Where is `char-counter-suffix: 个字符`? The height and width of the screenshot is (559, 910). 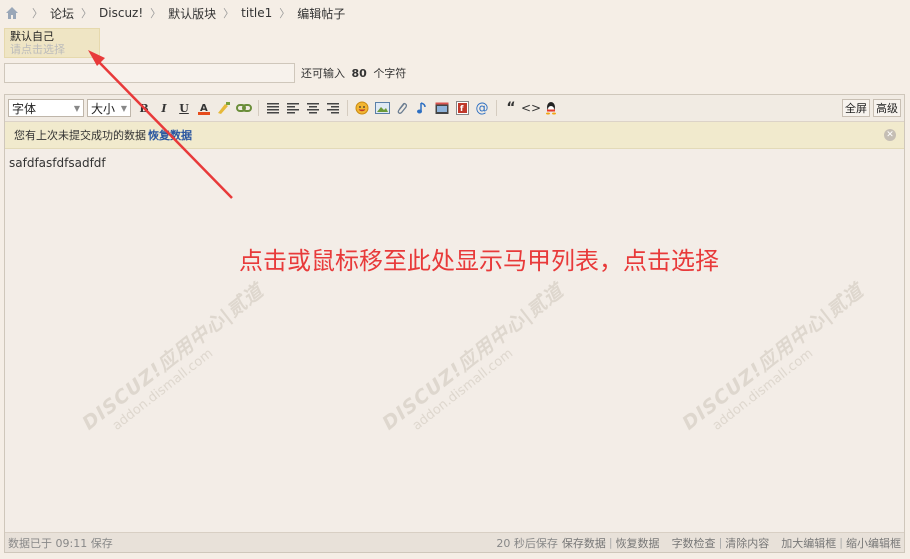 char-counter-suffix: 个字符 is located at coordinates (390, 73).